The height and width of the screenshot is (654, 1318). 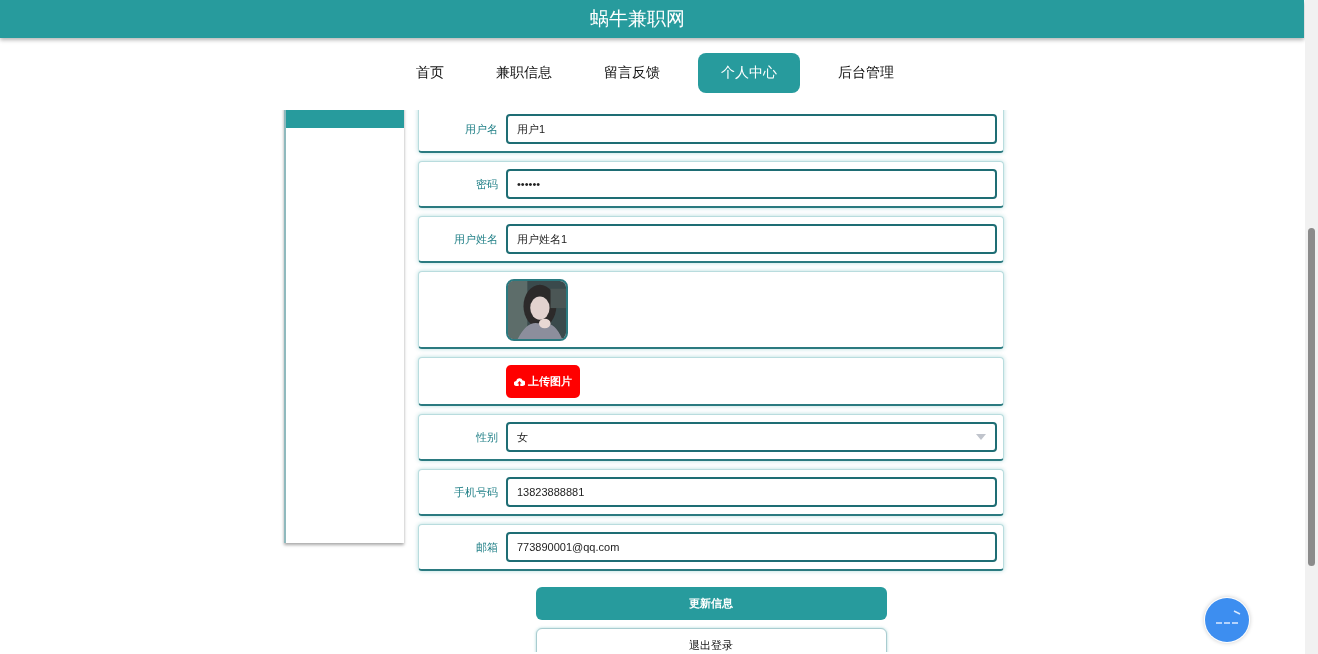 I want to click on nav-tab: 留言反馈, so click(x=631, y=73).